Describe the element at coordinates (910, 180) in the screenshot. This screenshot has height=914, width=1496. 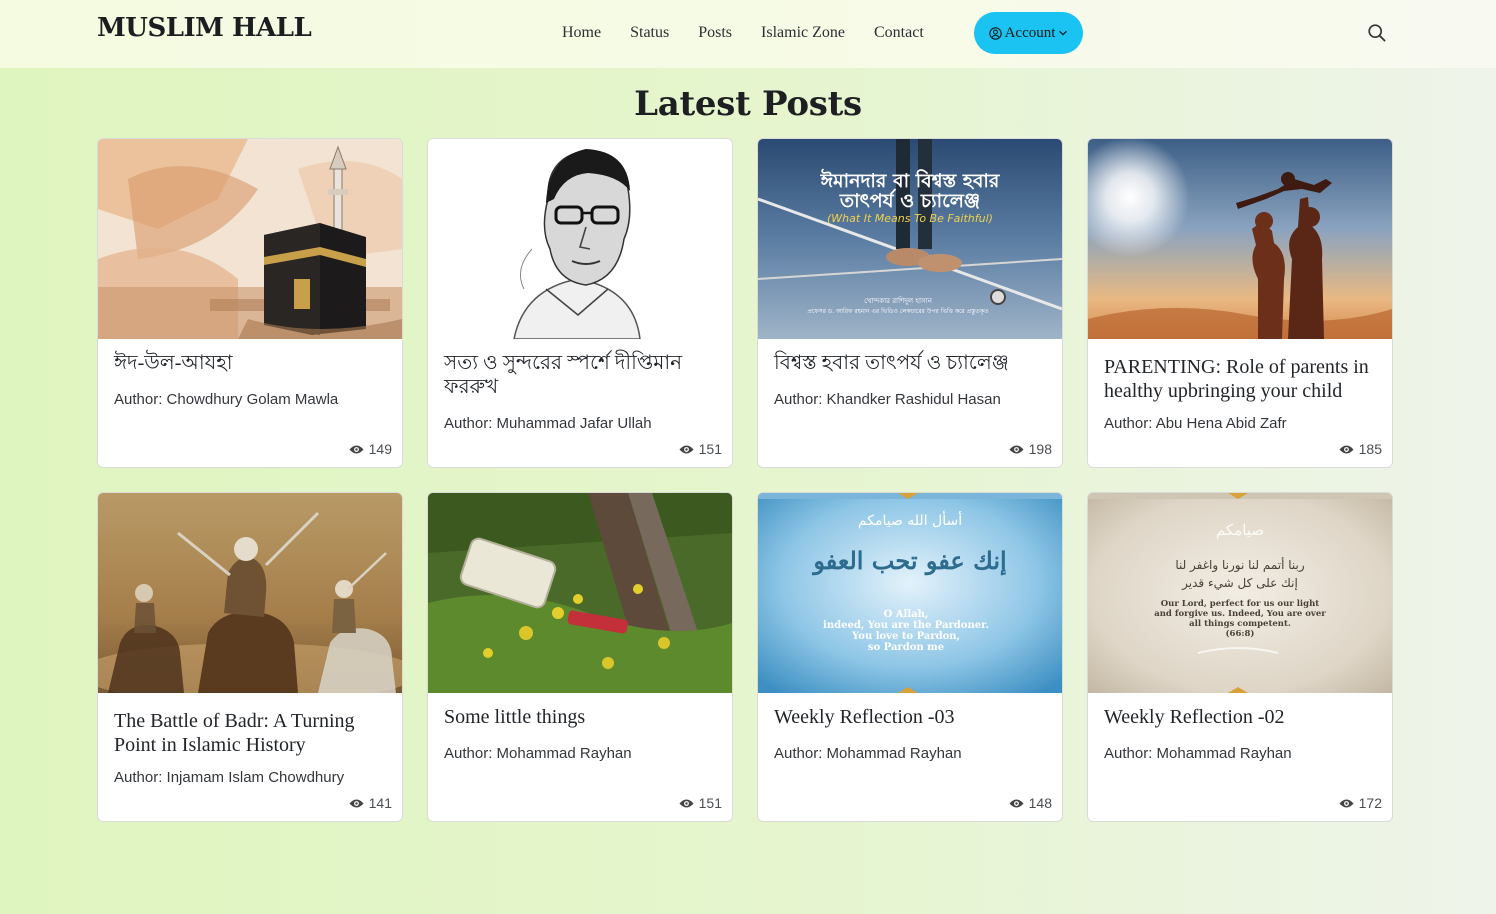
I see `banner-heading-1: ঈমানদার বা বিশ্বস্ত হবার` at that location.